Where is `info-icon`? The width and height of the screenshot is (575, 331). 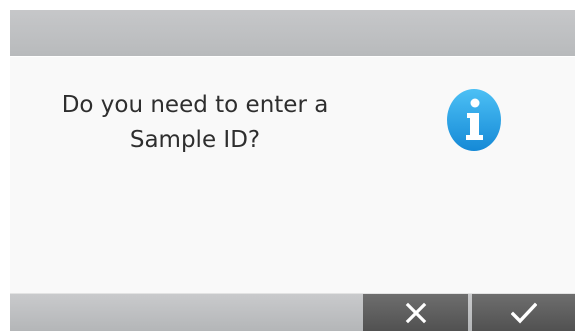 info-icon is located at coordinates (474, 120).